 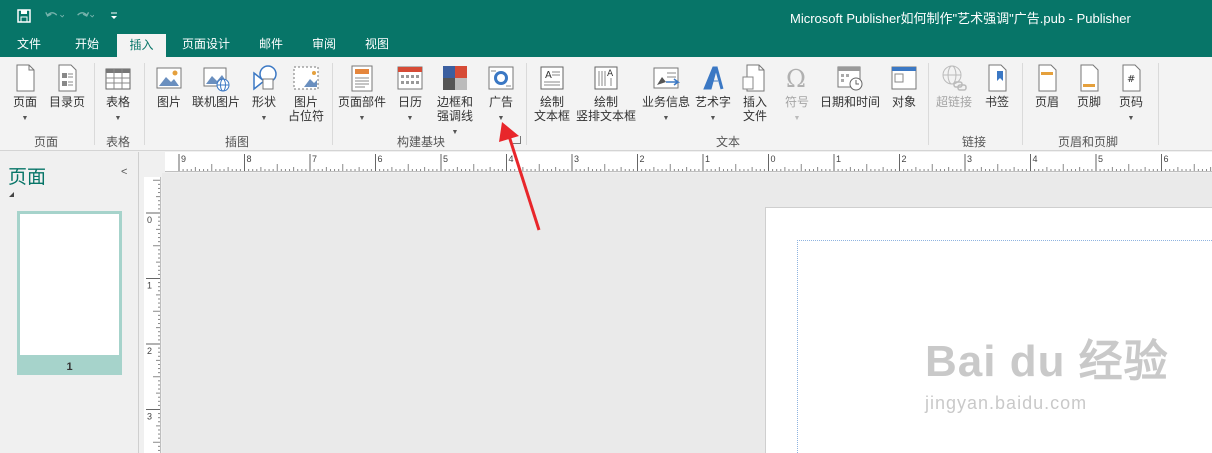 What do you see at coordinates (797, 94) in the screenshot?
I see `symbol-button: Ω 符号 ▼` at bounding box center [797, 94].